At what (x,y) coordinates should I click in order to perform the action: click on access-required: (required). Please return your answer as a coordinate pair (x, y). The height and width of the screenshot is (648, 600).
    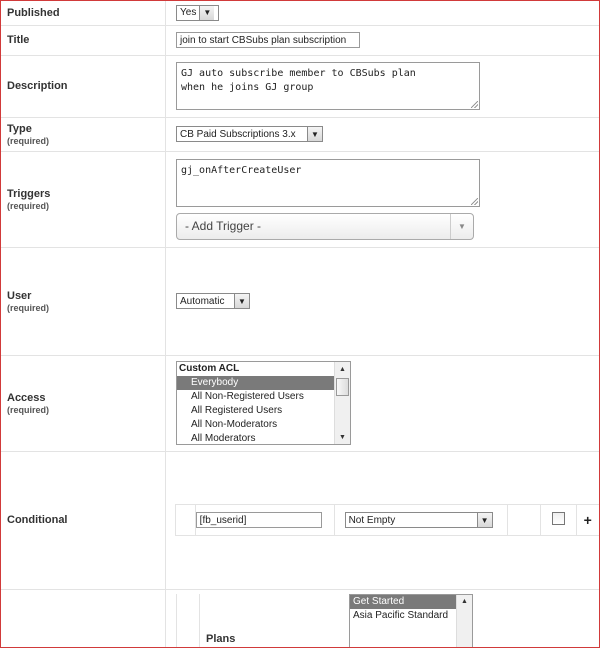
    Looking at the image, I should click on (28, 409).